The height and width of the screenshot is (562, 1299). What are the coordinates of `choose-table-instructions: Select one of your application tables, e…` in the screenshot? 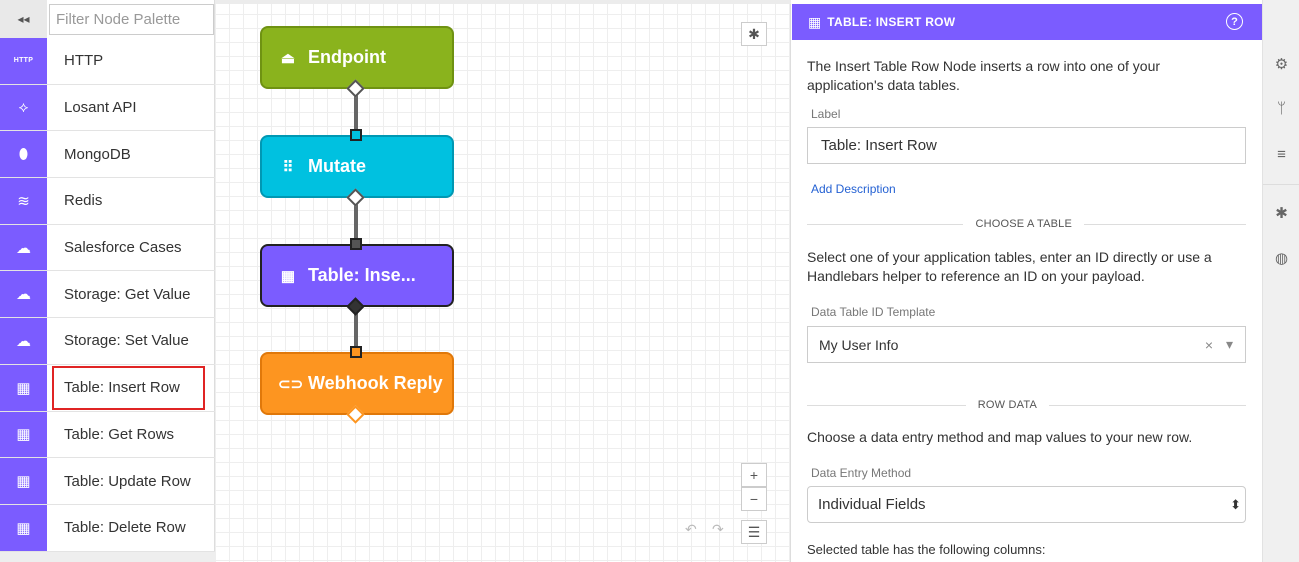 It's located at (1009, 266).